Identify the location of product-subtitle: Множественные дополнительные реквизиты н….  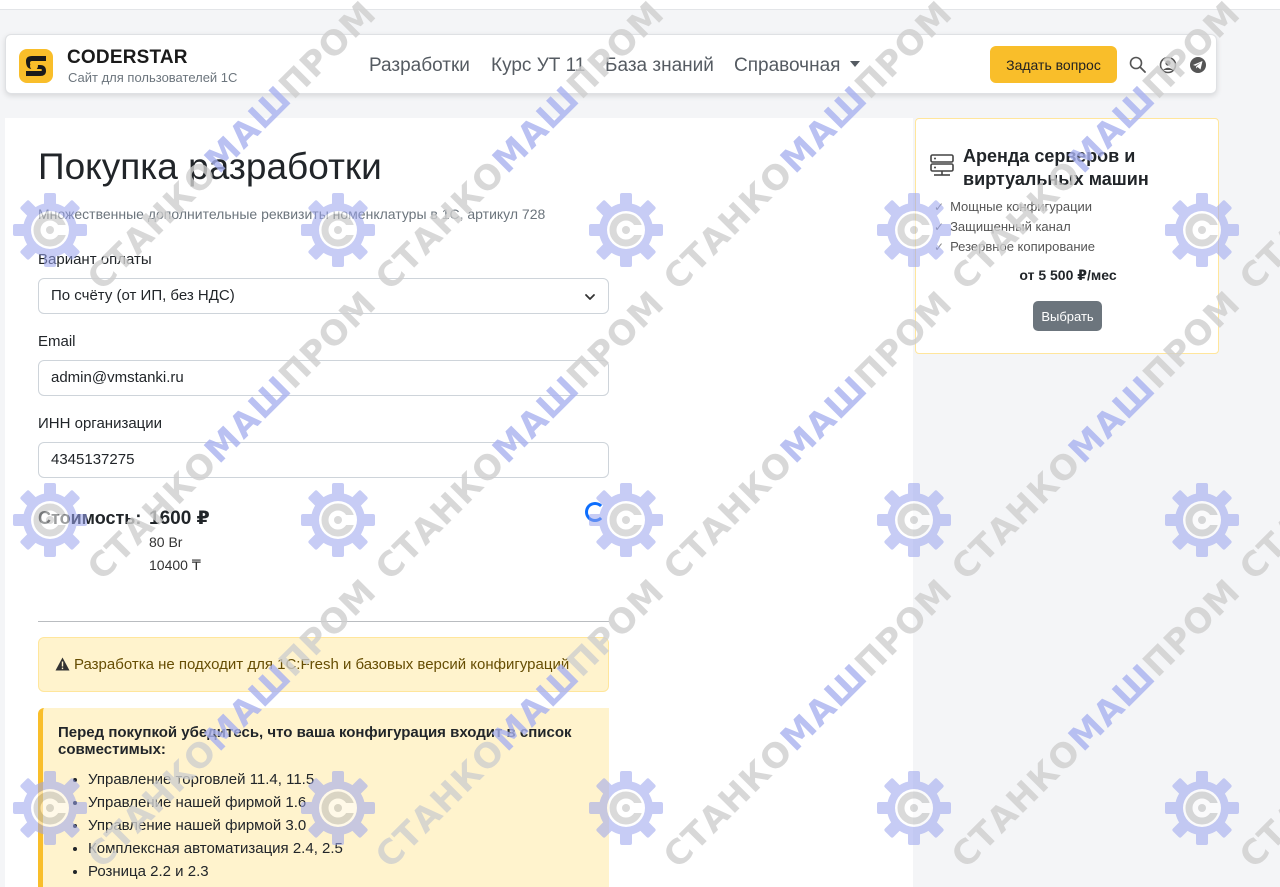
(292, 214).